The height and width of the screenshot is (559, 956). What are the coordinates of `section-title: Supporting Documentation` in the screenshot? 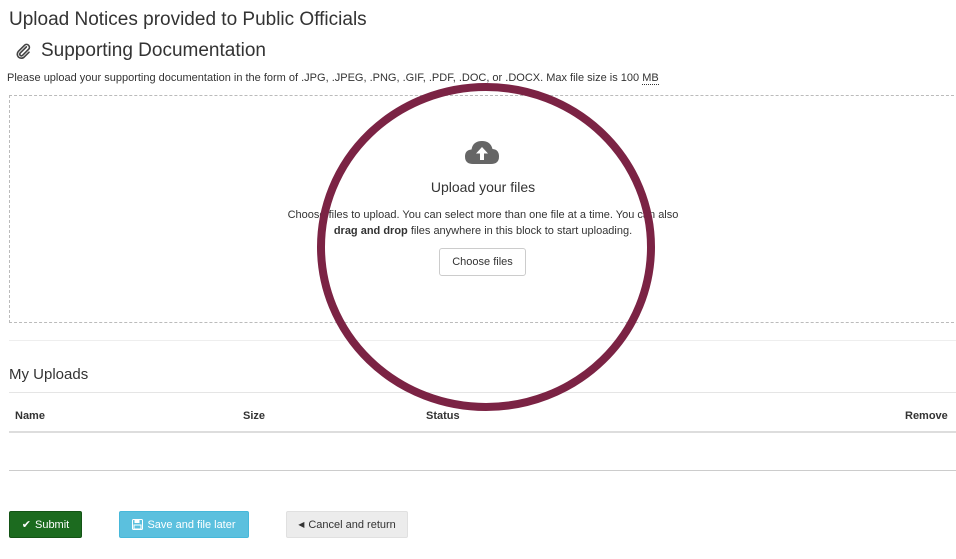 It's located at (140, 51).